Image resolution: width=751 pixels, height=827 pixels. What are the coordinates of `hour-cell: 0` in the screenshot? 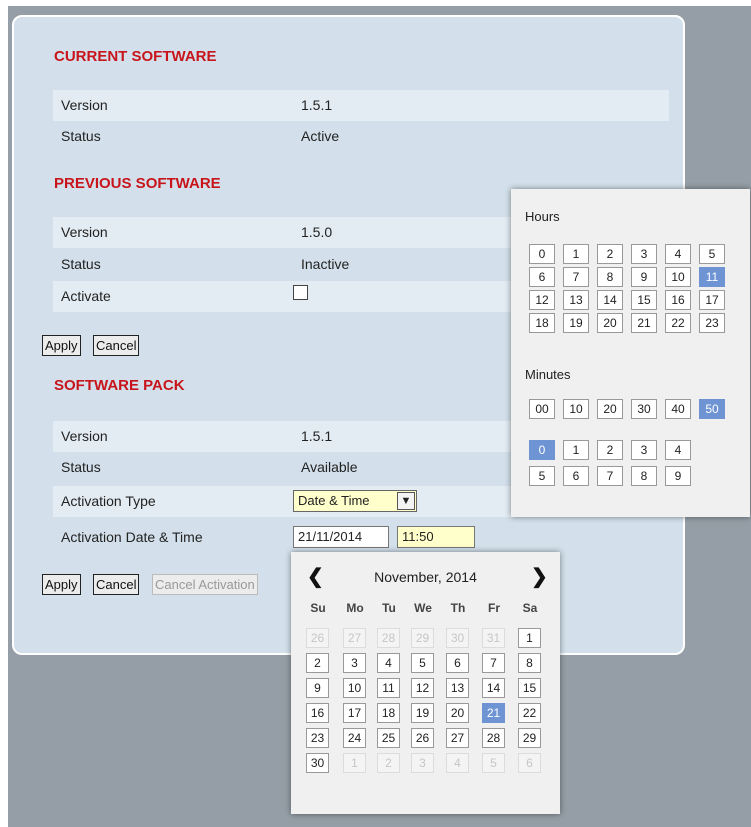 It's located at (542, 254).